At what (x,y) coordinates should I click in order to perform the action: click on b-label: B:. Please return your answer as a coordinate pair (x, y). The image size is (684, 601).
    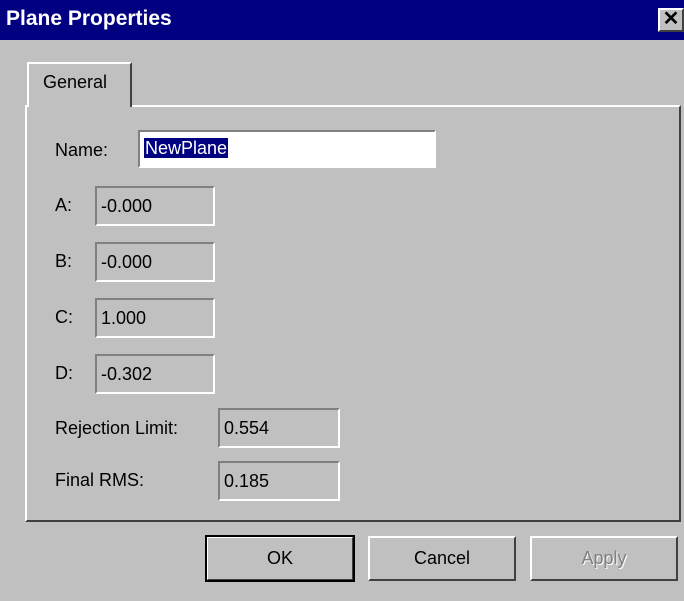
    Looking at the image, I should click on (64, 261).